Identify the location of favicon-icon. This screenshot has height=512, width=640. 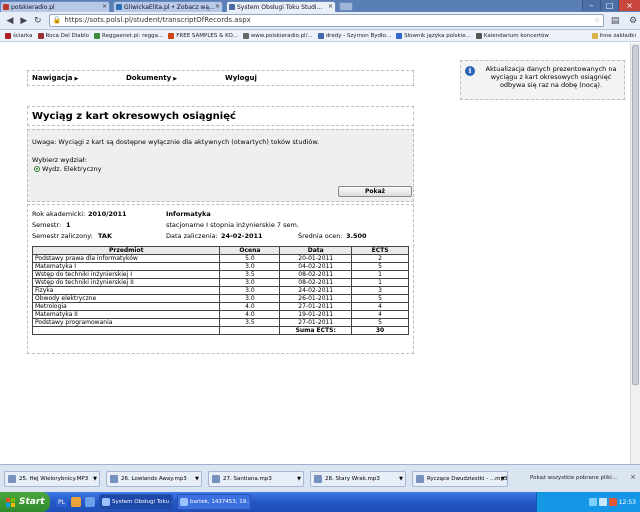
(6, 7).